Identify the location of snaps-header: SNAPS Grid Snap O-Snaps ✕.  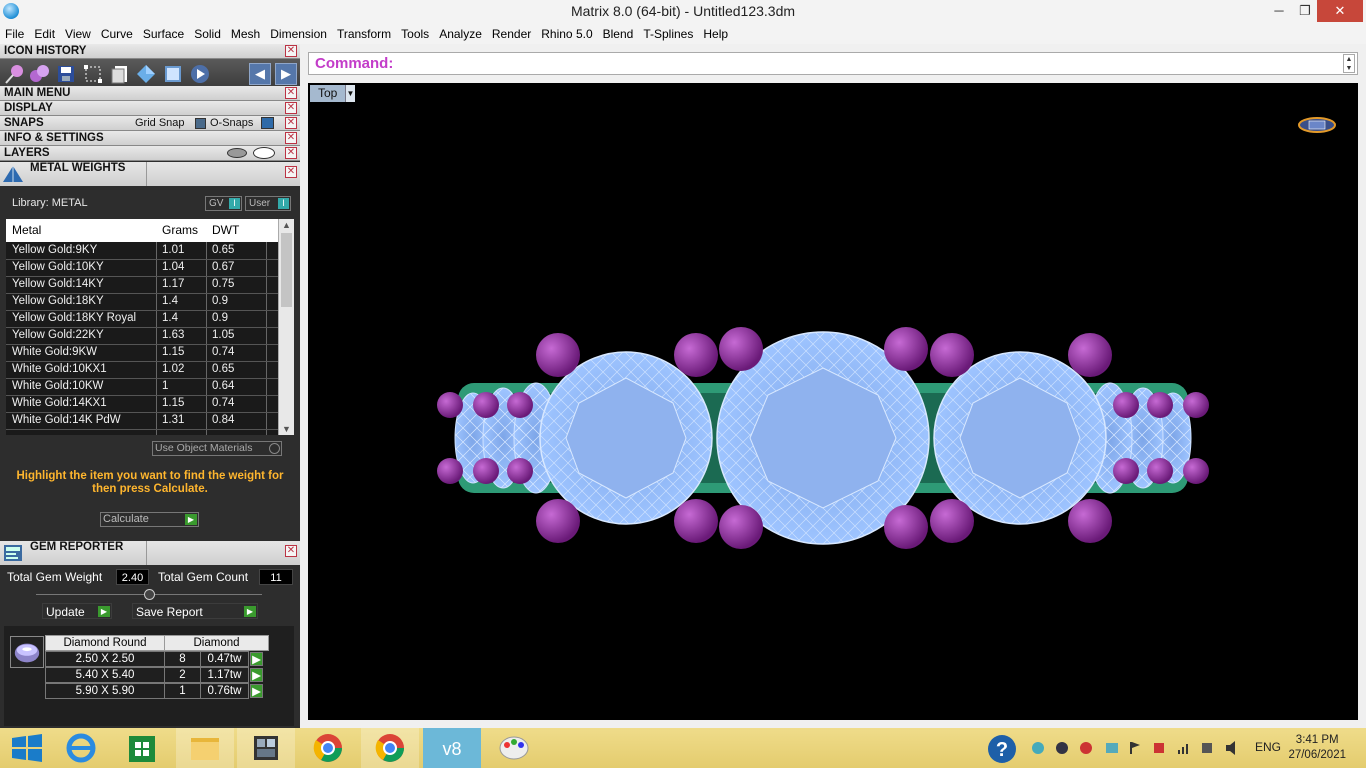
(150, 123).